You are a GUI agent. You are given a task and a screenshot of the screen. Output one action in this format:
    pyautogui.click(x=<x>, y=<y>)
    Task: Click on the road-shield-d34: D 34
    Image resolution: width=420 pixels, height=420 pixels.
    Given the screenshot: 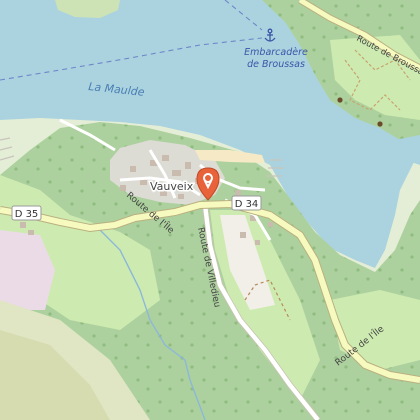 What is the action you would take?
    pyautogui.click(x=246, y=203)
    